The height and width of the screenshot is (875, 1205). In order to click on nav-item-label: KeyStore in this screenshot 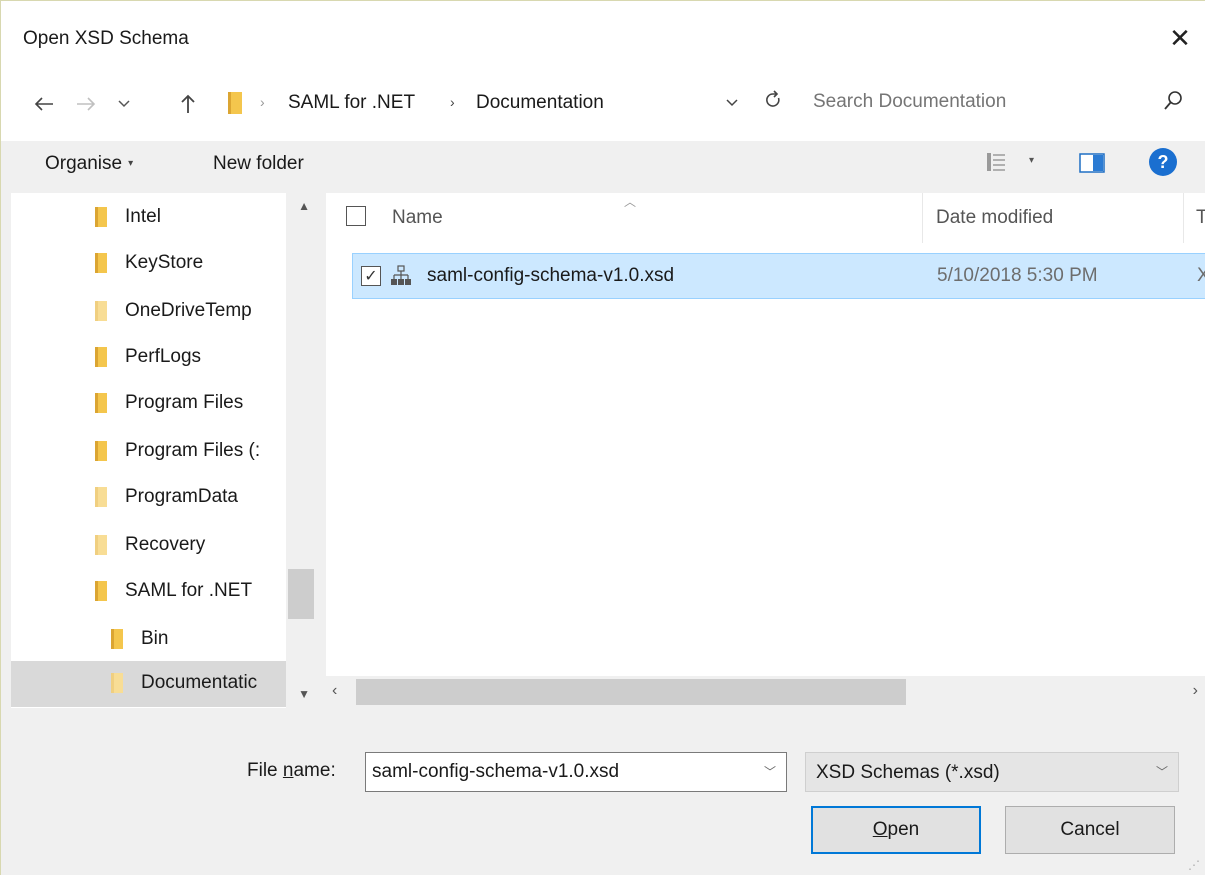, I will do `click(164, 262)`.